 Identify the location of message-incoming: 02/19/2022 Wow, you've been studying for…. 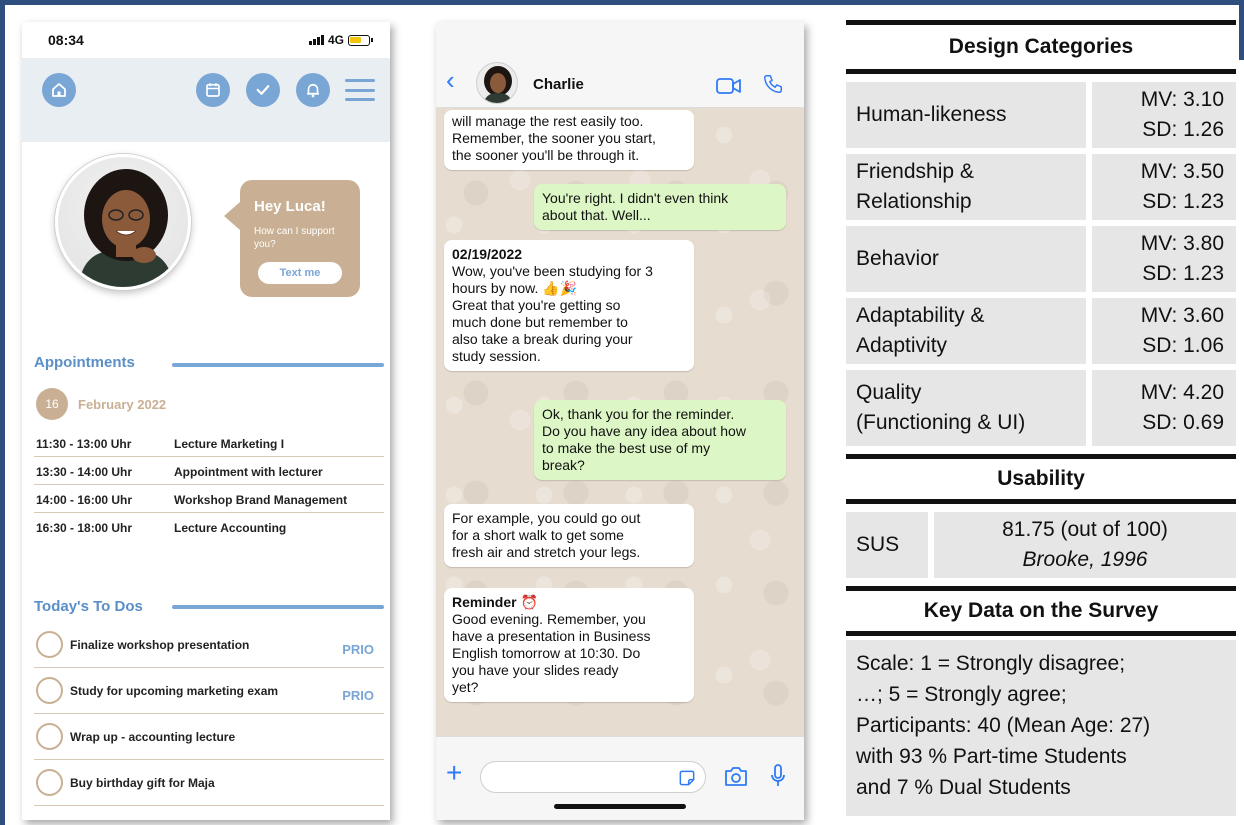
(569, 305).